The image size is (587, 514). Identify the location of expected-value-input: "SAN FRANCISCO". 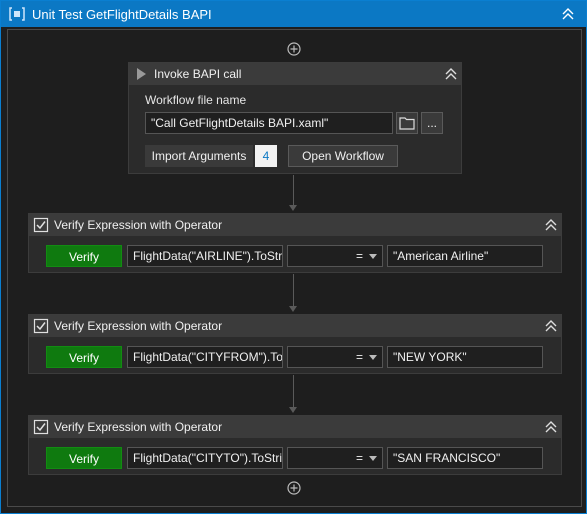
(465, 458).